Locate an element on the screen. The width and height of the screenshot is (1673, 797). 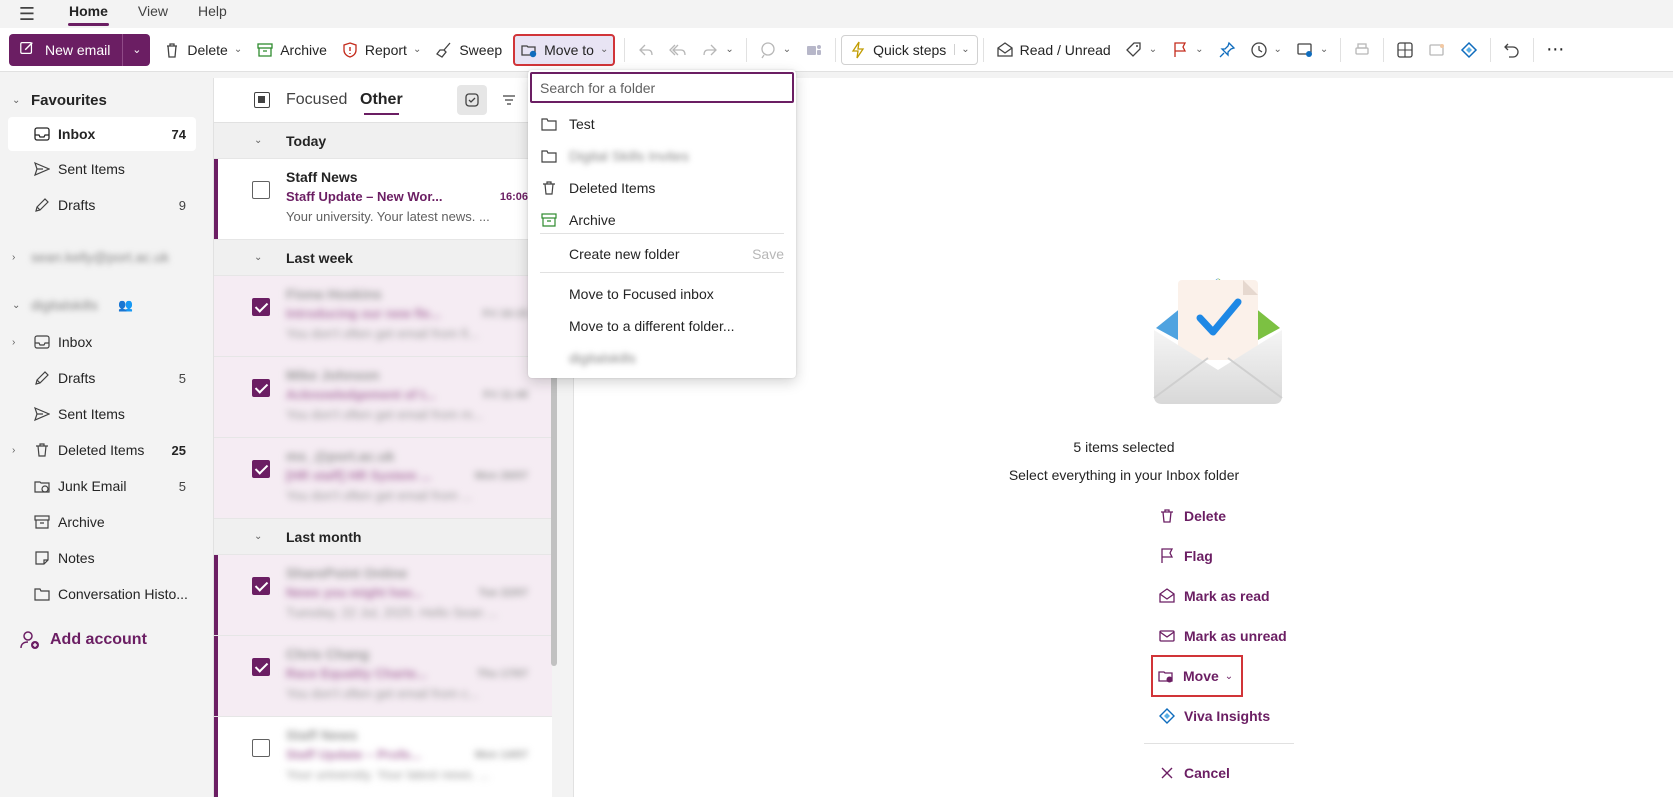
print-button is located at coordinates (1362, 50).